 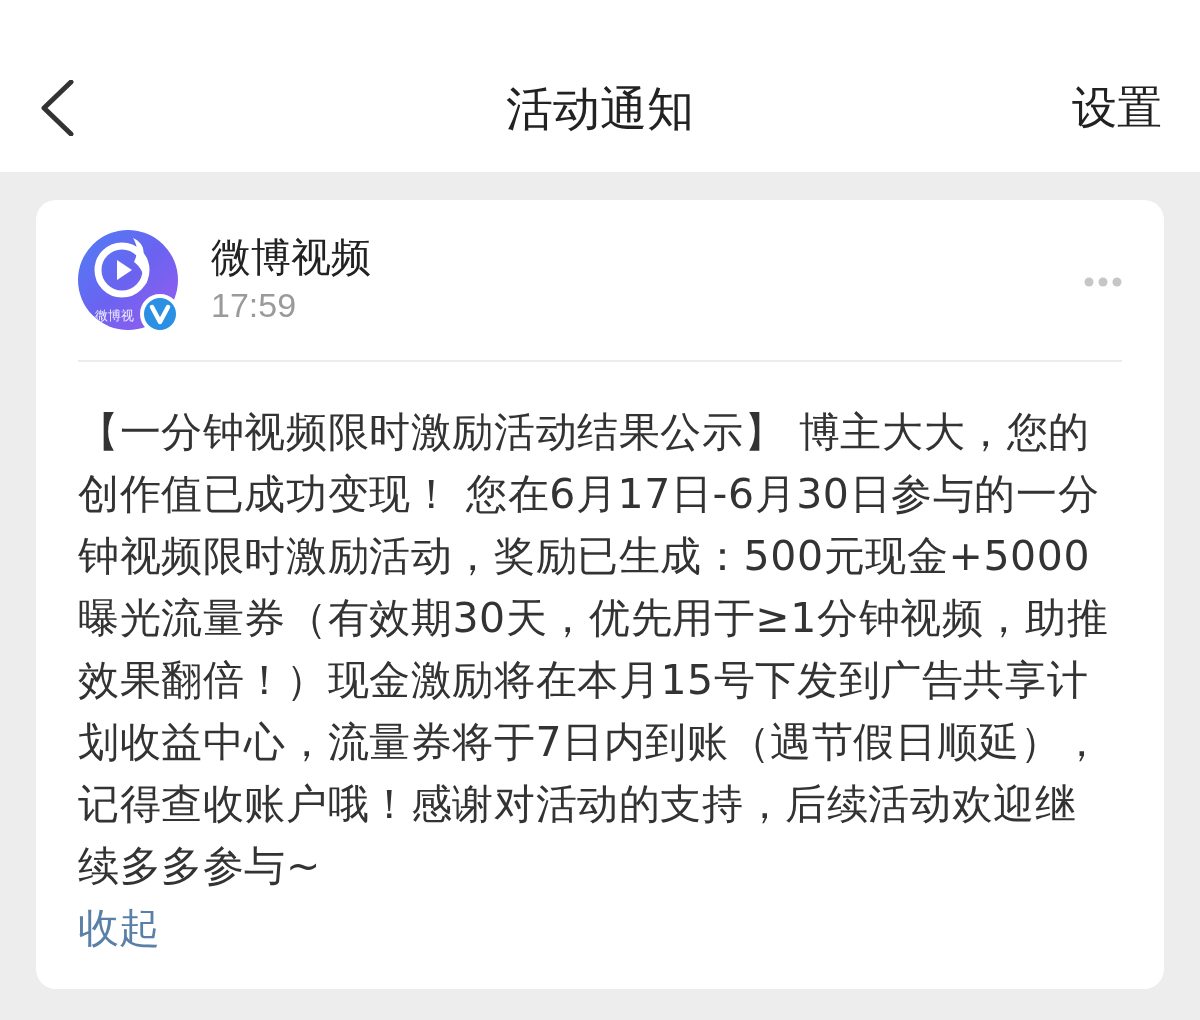 What do you see at coordinates (1117, 108) in the screenshot?
I see `settings-button: 设置` at bounding box center [1117, 108].